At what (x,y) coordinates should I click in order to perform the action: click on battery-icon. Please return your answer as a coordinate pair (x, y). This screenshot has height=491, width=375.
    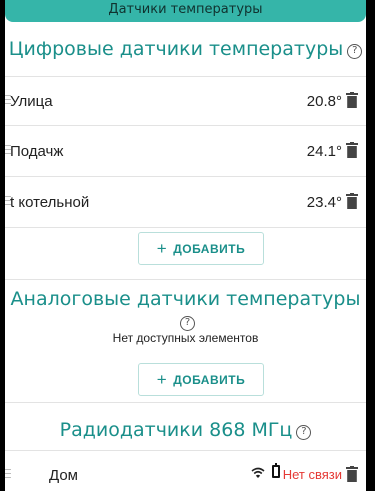
    Looking at the image, I should click on (276, 470).